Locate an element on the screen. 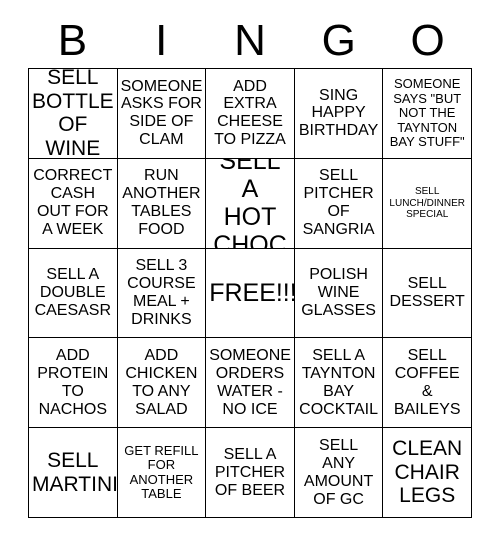  bingo-cell-label: CLEAN CHAIR LEGS is located at coordinates (427, 472).